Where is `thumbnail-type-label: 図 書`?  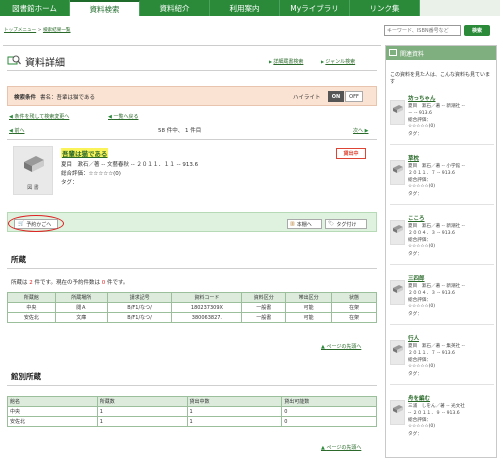
thumbnail-type-label: 図 書 is located at coordinates (33, 188).